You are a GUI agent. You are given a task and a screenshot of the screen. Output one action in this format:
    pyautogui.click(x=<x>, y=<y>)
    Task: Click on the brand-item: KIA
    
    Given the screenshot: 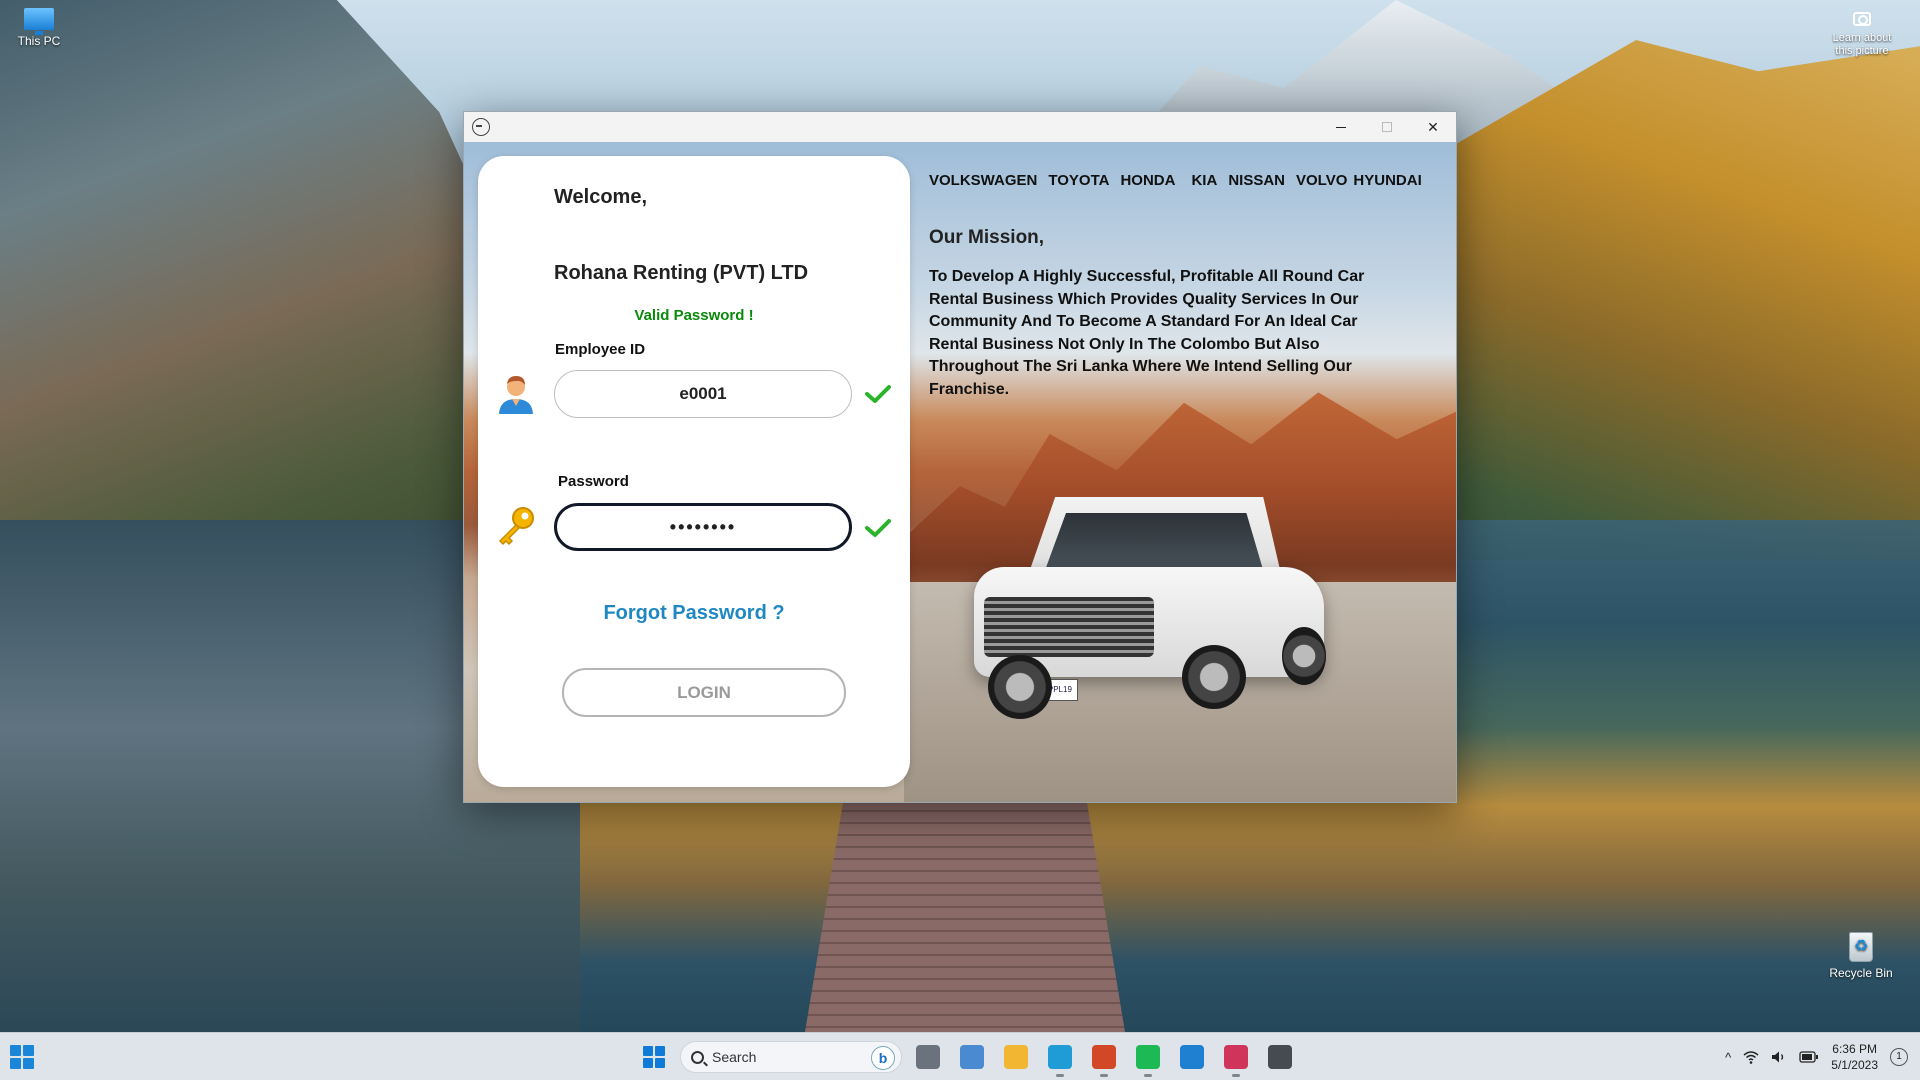 What is the action you would take?
    pyautogui.click(x=1204, y=180)
    